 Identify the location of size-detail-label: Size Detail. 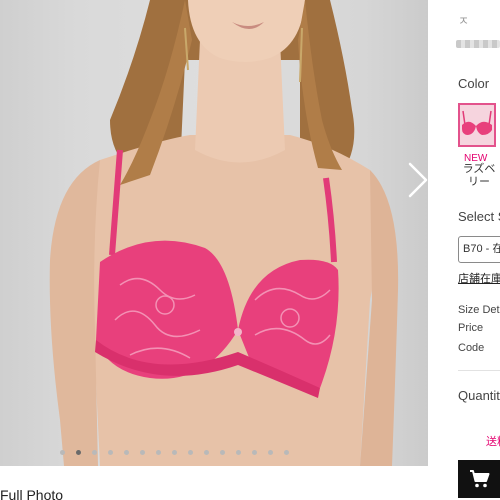
(479, 310).